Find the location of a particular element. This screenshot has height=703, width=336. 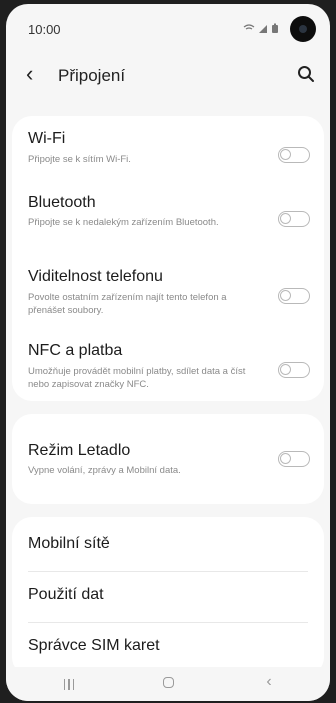

mobile-networks-label: Mobilní sítě is located at coordinates (69, 543).